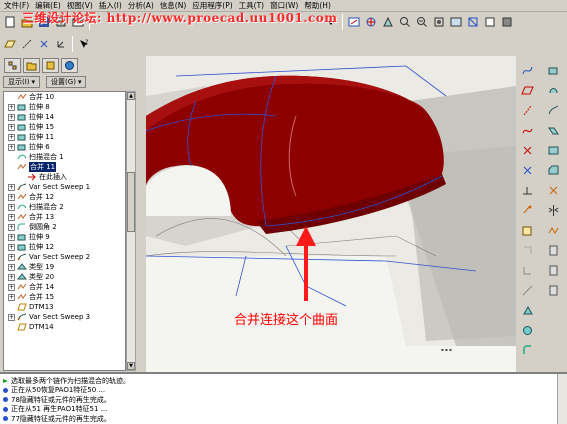  Describe the element at coordinates (64, 187) in the screenshot. I see `tree-item: + Var Sect Sweep 1` at that location.